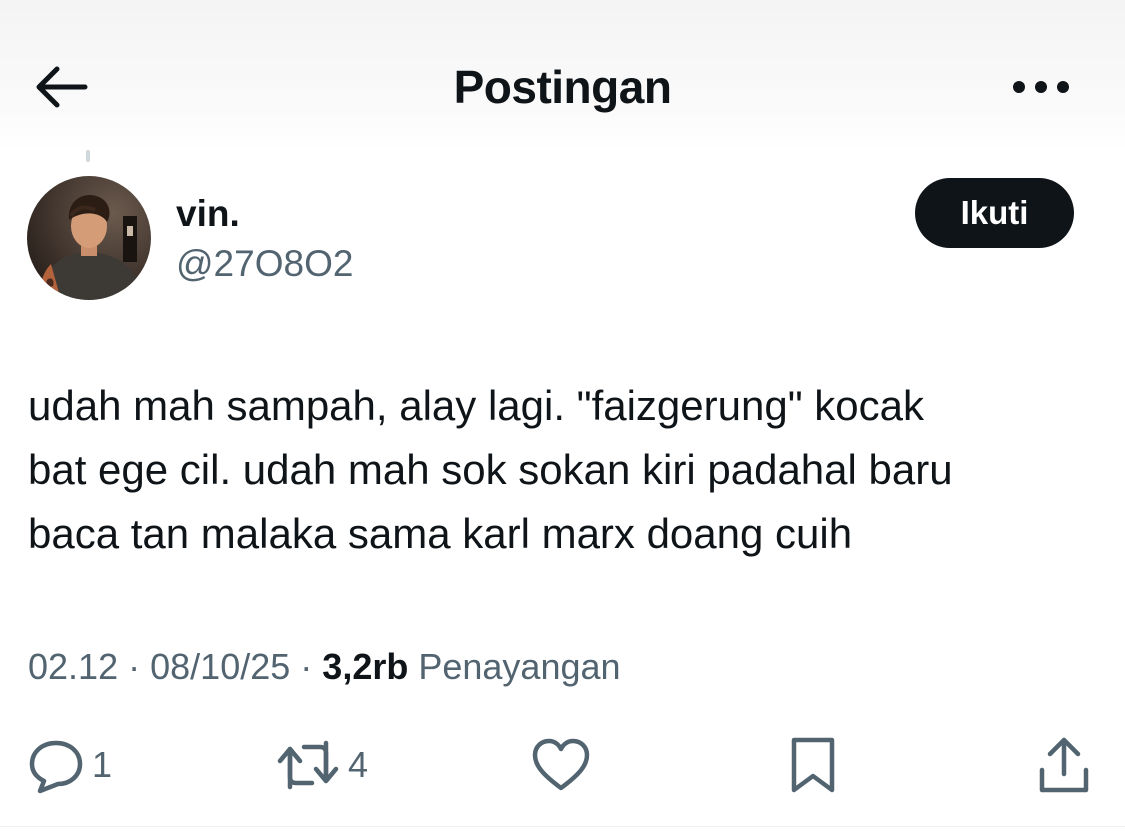 The width and height of the screenshot is (1125, 831). I want to click on share-icon, so click(1064, 765).